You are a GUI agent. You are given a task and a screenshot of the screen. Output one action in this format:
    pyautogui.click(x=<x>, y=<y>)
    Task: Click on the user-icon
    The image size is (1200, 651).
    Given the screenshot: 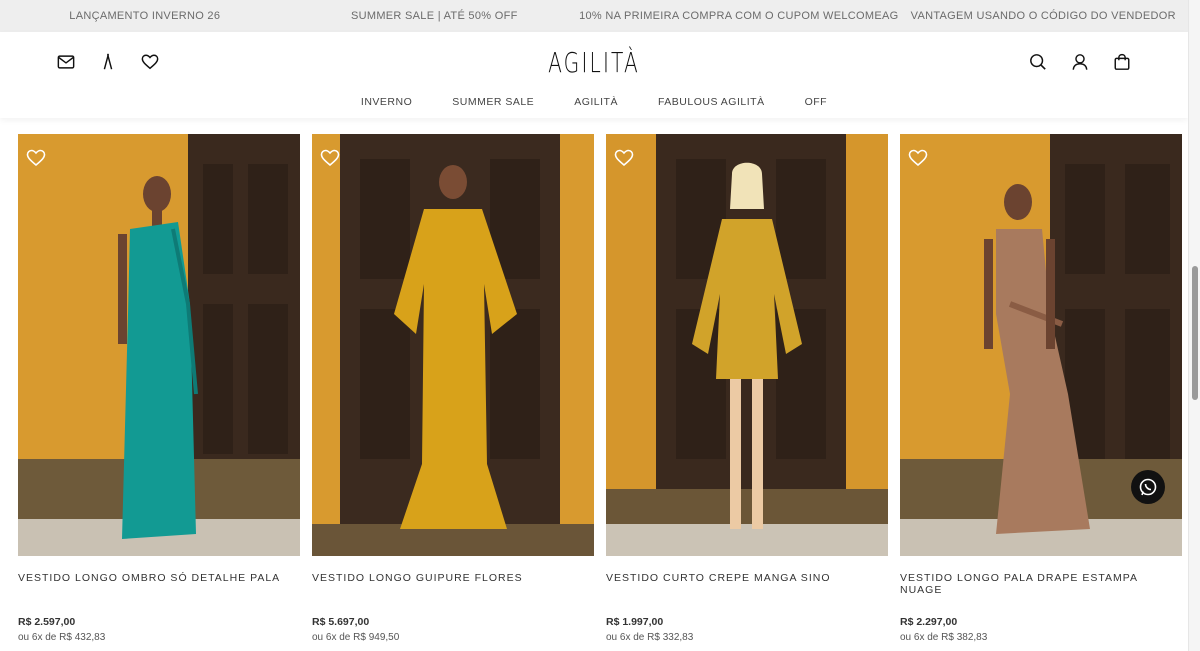 What is the action you would take?
    pyautogui.click(x=1080, y=62)
    